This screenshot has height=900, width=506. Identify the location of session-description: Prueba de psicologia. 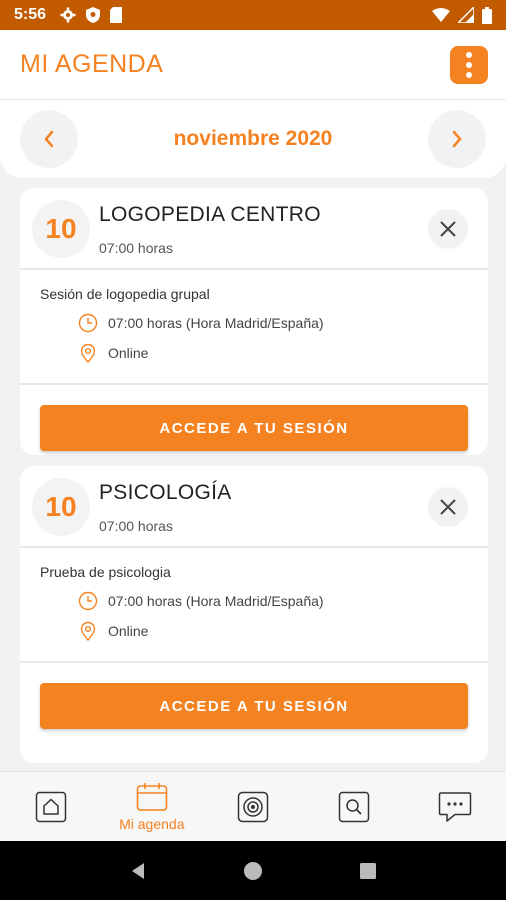
(105, 572).